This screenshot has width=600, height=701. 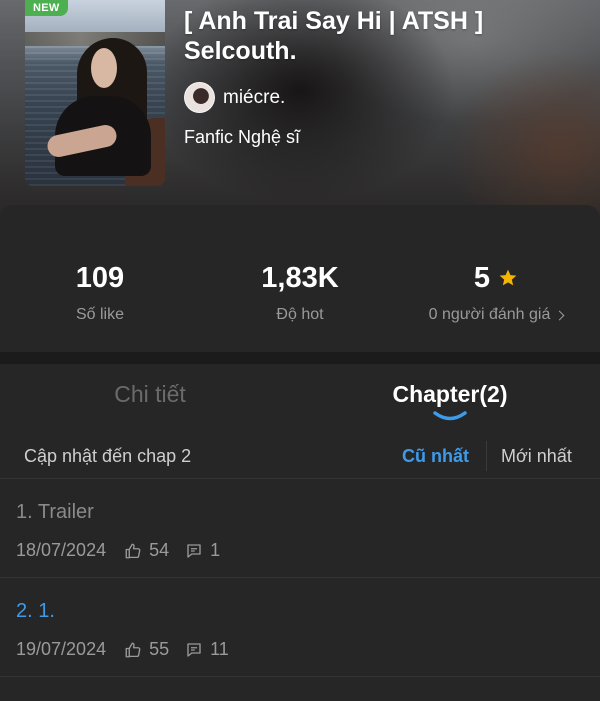 I want to click on likes-label: Số like, so click(x=100, y=314).